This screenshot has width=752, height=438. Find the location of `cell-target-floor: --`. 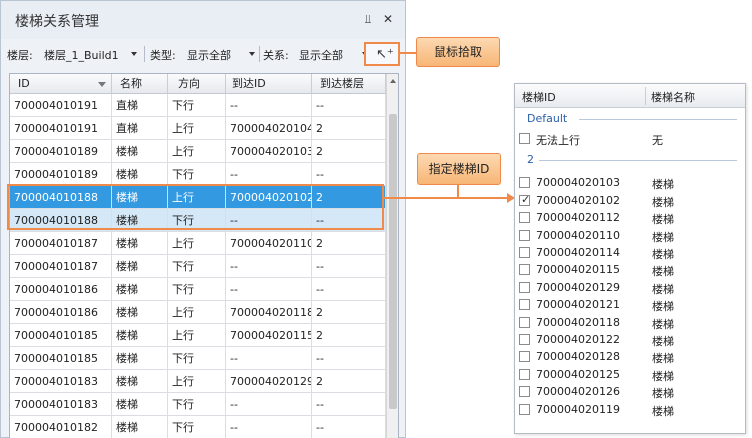

cell-target-floor: -- is located at coordinates (349, 266).